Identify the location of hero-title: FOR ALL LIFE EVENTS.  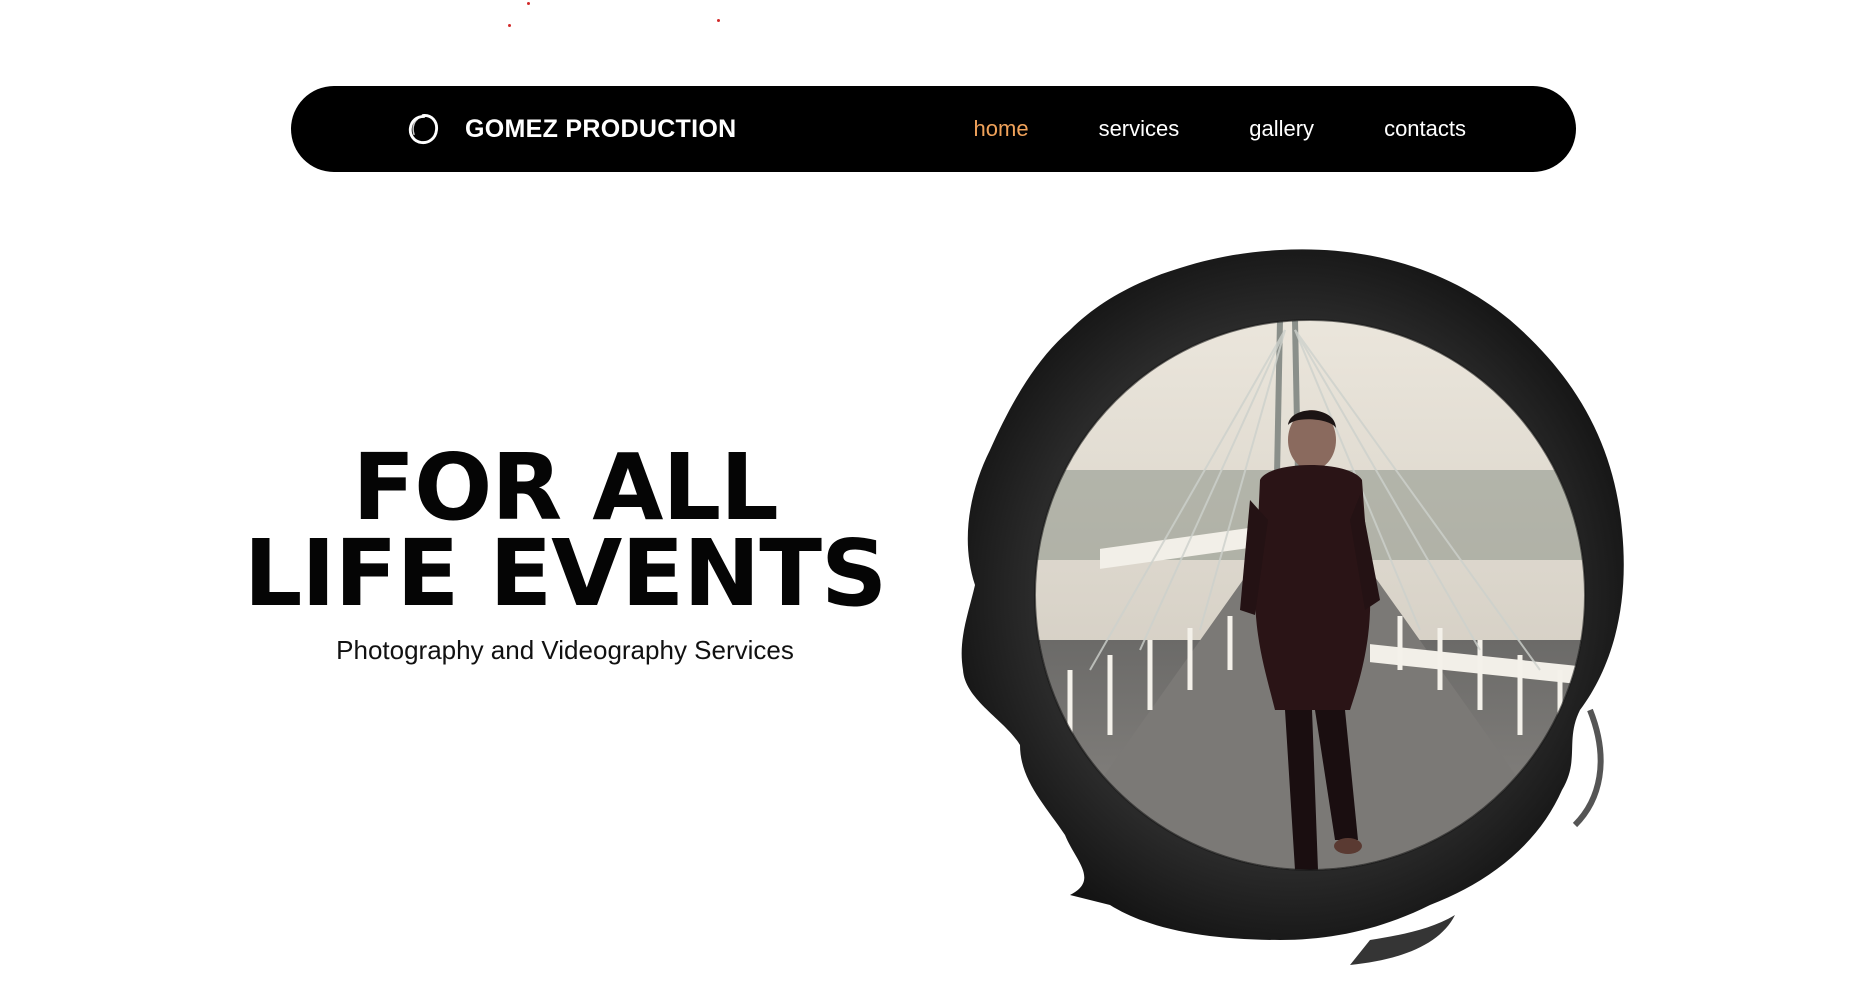
(565, 530).